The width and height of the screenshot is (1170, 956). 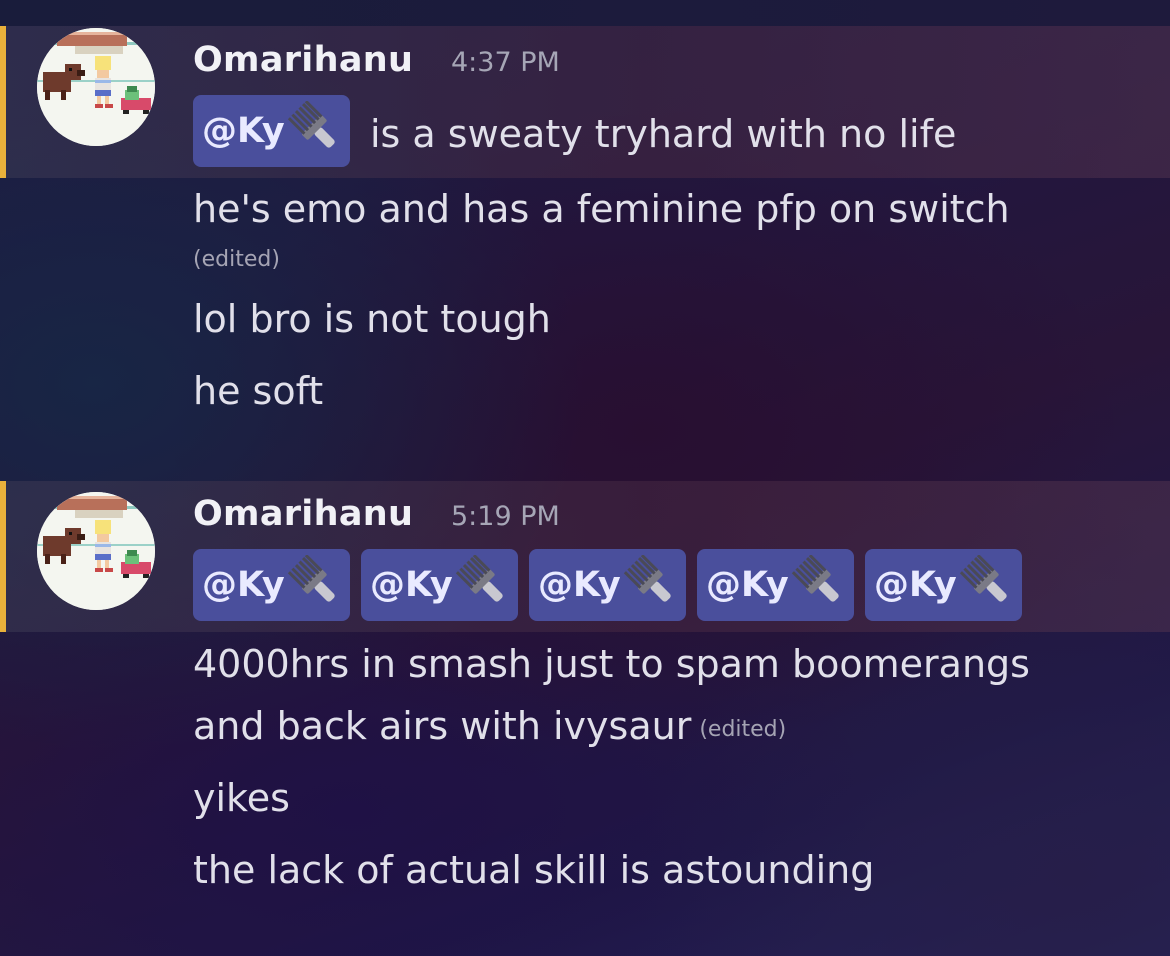 I want to click on top-strip, so click(x=585, y=13).